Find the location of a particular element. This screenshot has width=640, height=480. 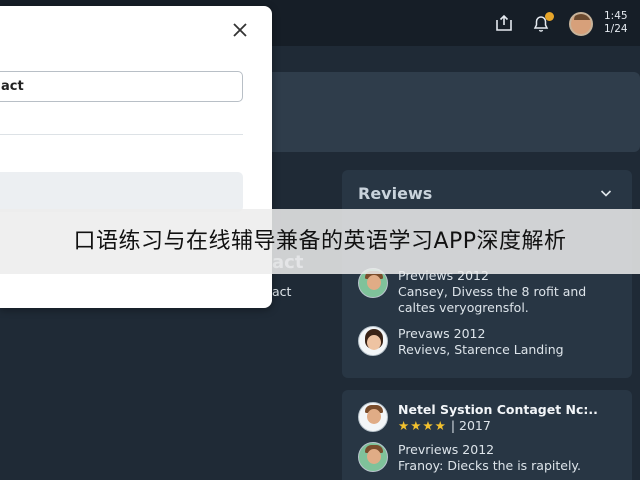

clock-date: 1/24 is located at coordinates (616, 29).